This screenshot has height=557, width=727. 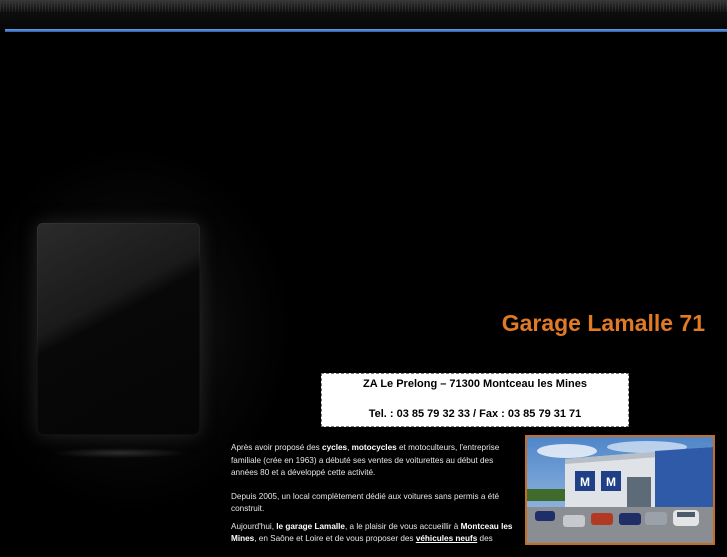 I want to click on garage-photo: M M, so click(x=620, y=490).